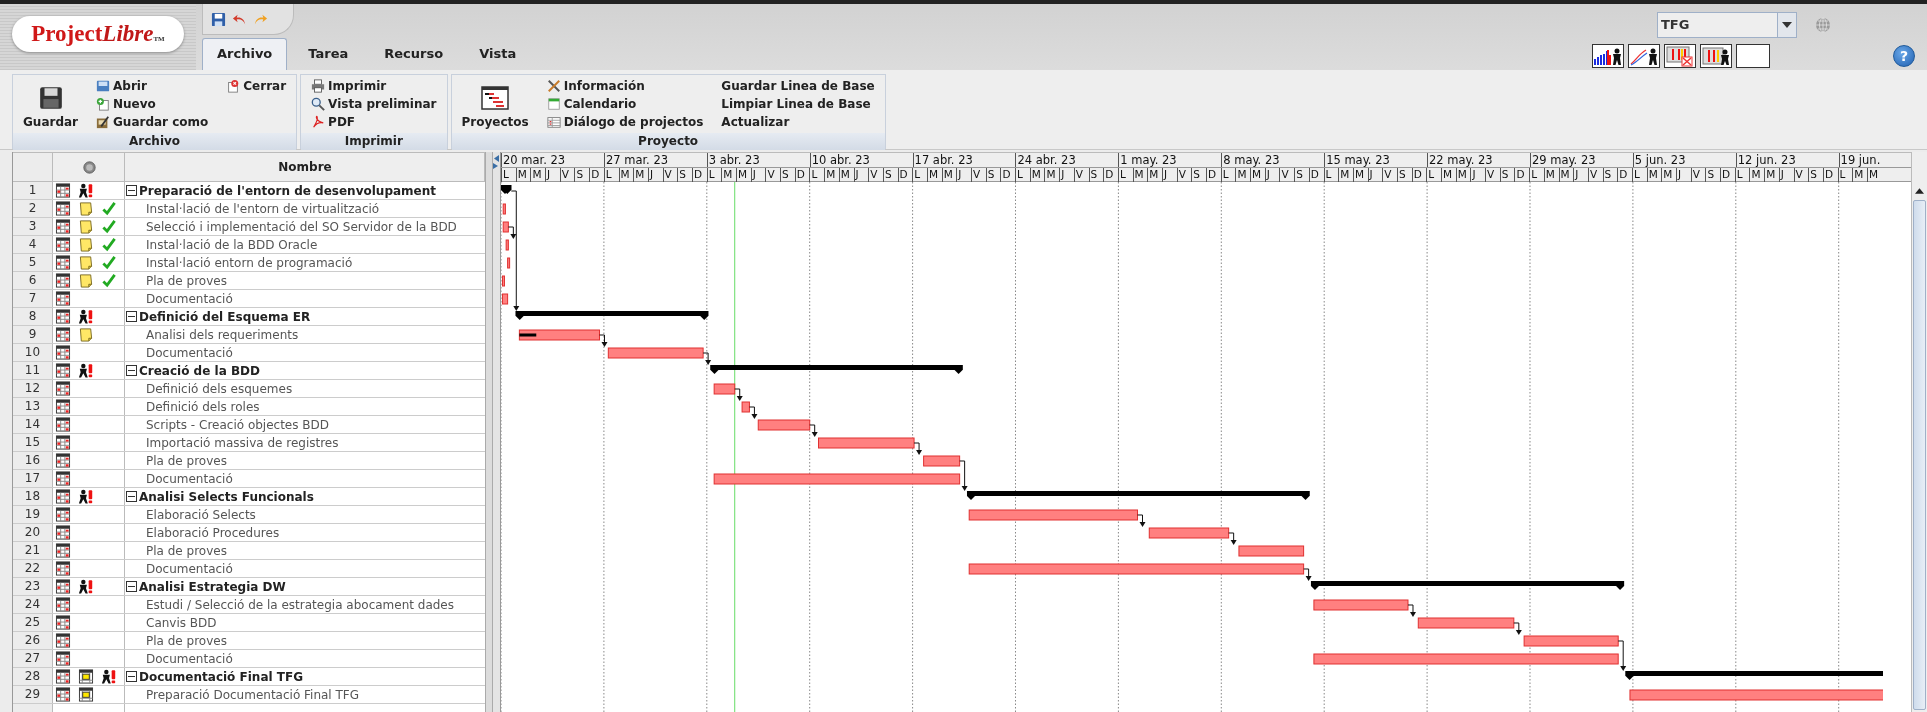  I want to click on large-ribbon-button: Proyectos, so click(495, 104).